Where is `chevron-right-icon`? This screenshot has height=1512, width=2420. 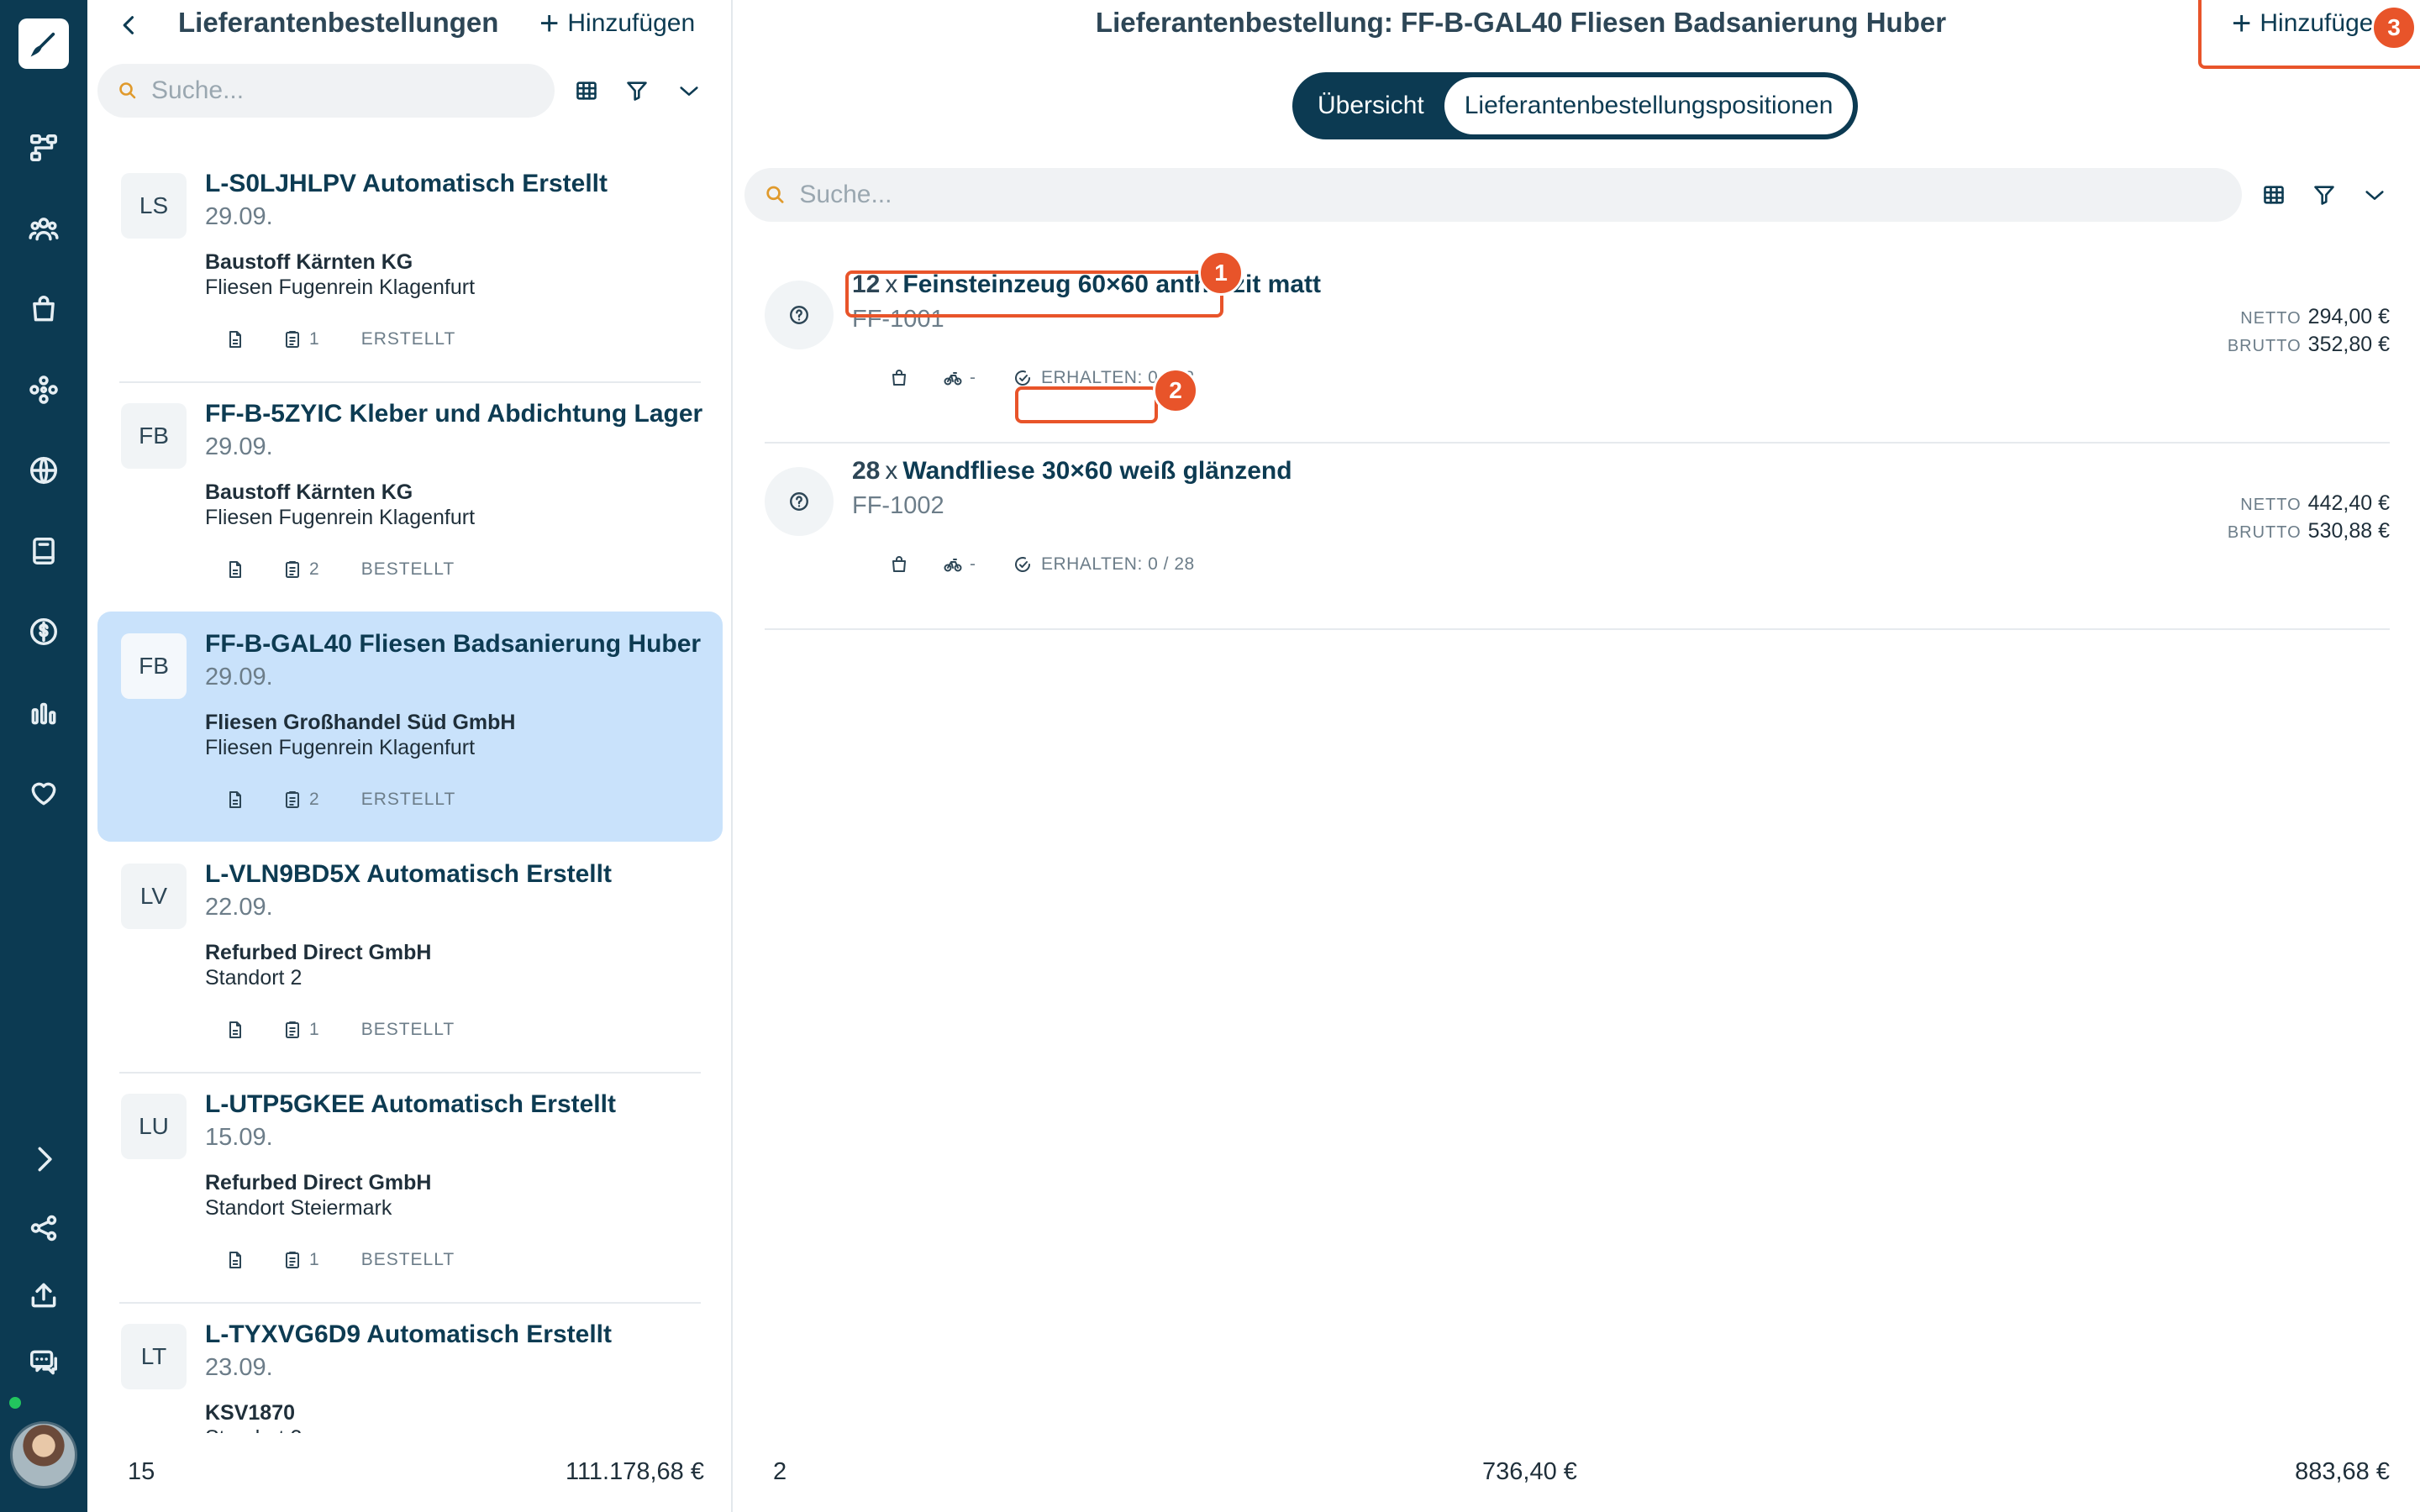
chevron-right-icon is located at coordinates (44, 1159).